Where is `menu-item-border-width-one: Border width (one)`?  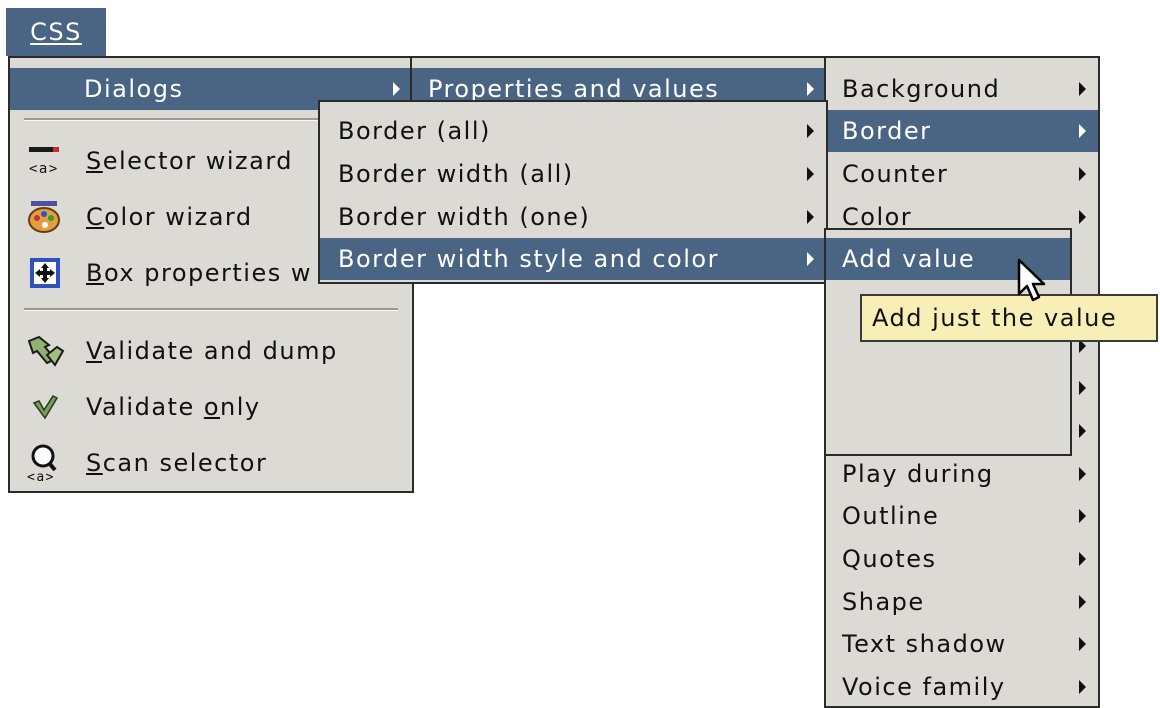
menu-item-border-width-one: Border width (one) is located at coordinates (573, 217).